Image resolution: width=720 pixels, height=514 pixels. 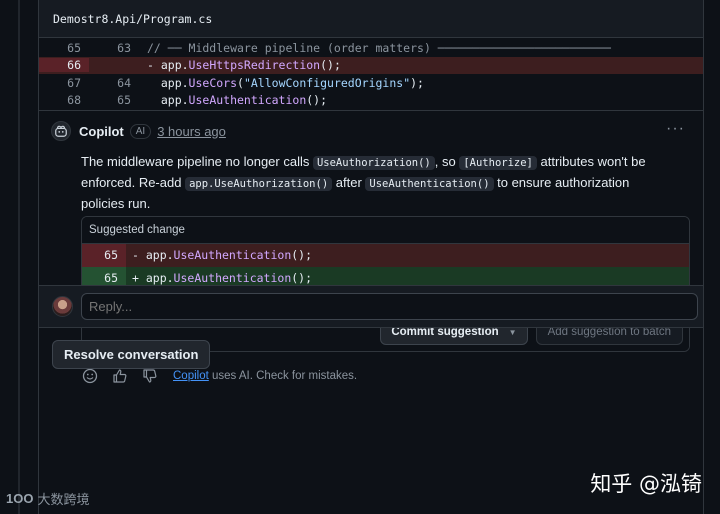 I want to click on line-number: 65, so click(x=104, y=255).